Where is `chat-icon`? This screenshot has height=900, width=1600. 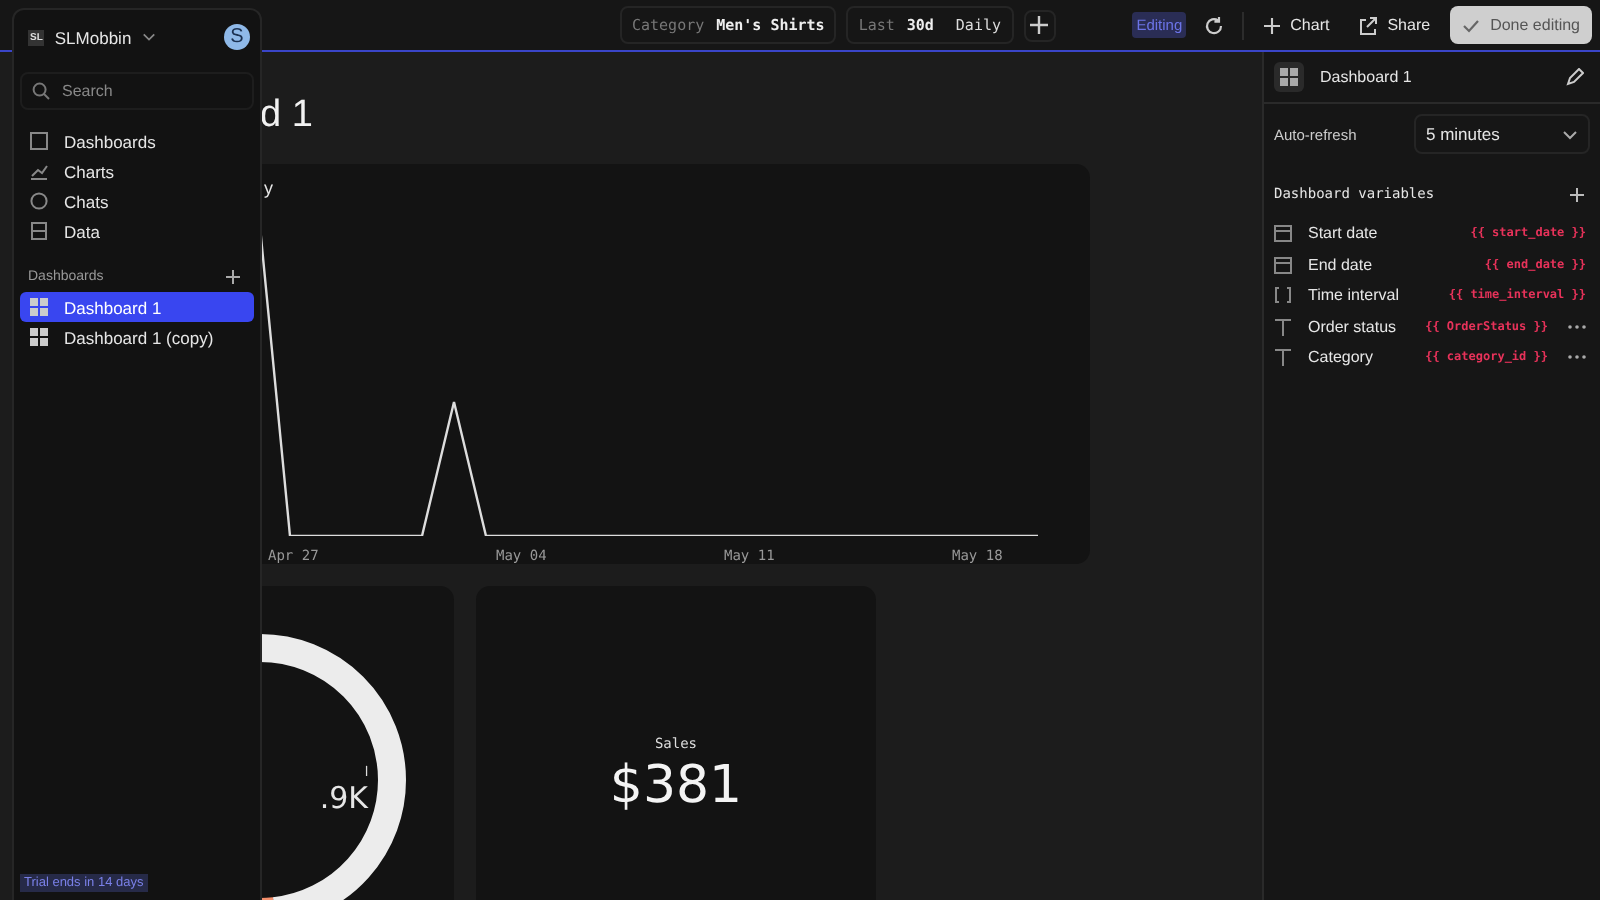
chat-icon is located at coordinates (39, 201).